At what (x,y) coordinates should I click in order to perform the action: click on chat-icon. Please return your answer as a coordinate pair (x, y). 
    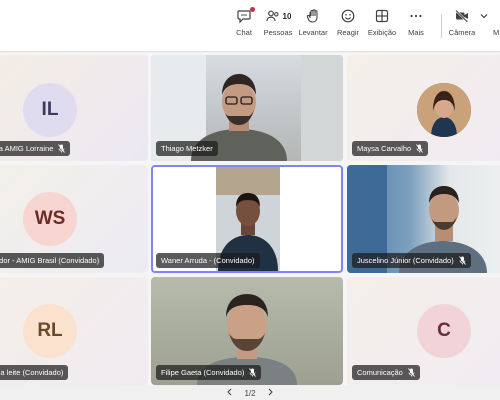
    Looking at the image, I should click on (245, 16).